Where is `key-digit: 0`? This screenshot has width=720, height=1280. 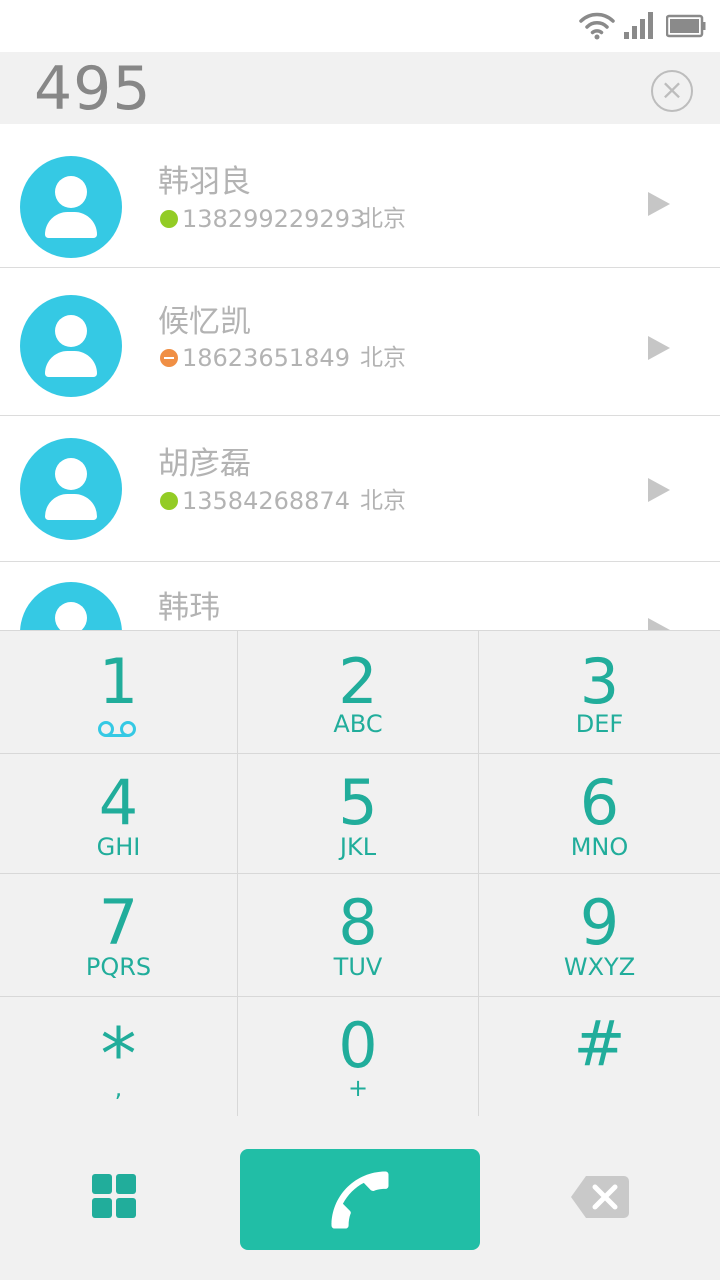
key-digit: 0 is located at coordinates (358, 1045).